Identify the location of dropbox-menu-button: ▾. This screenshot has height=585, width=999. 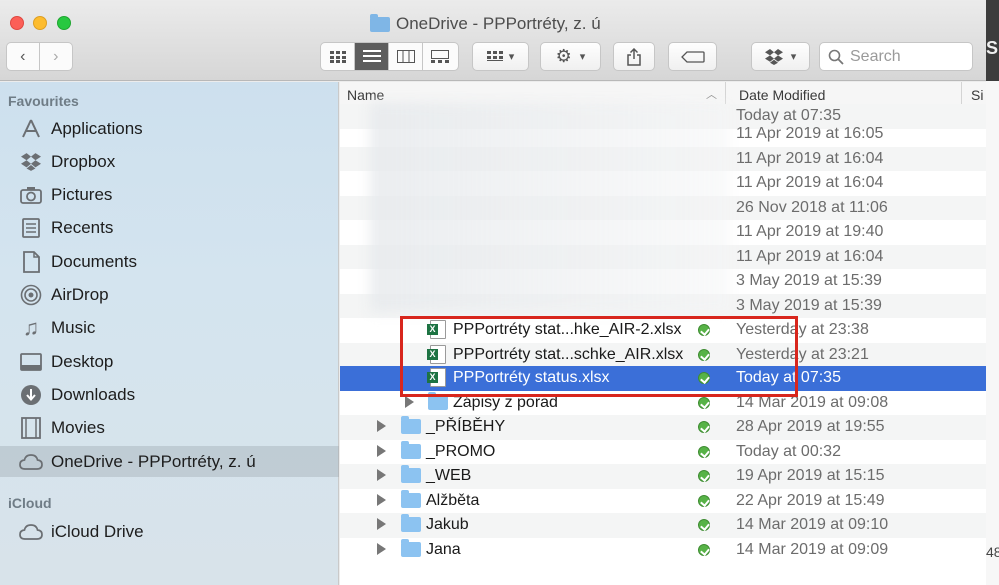
(780, 56).